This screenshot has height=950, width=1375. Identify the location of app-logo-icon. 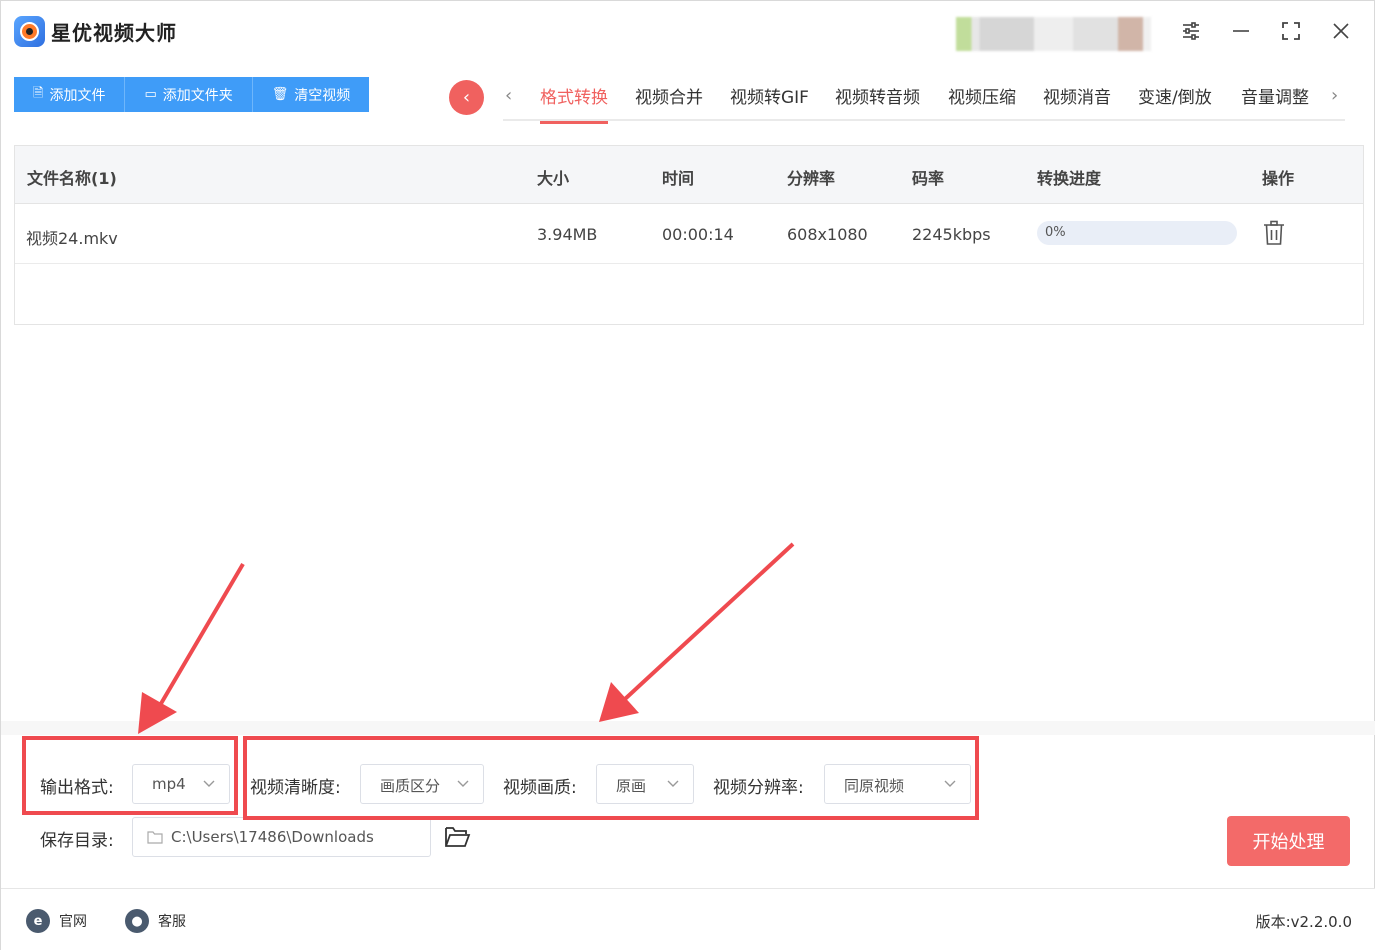
(29, 31).